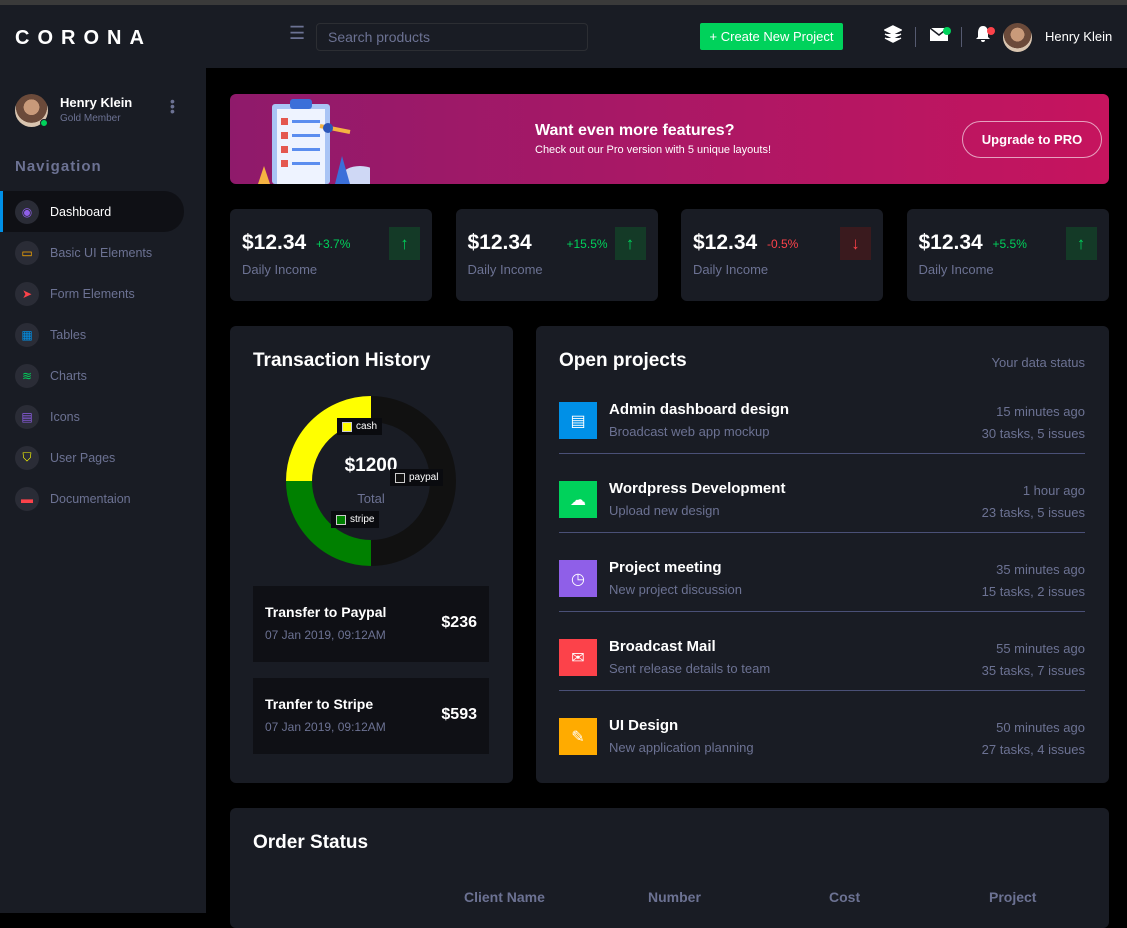 This screenshot has width=1127, height=928. What do you see at coordinates (578, 420) in the screenshot?
I see `file-icon: ▤` at bounding box center [578, 420].